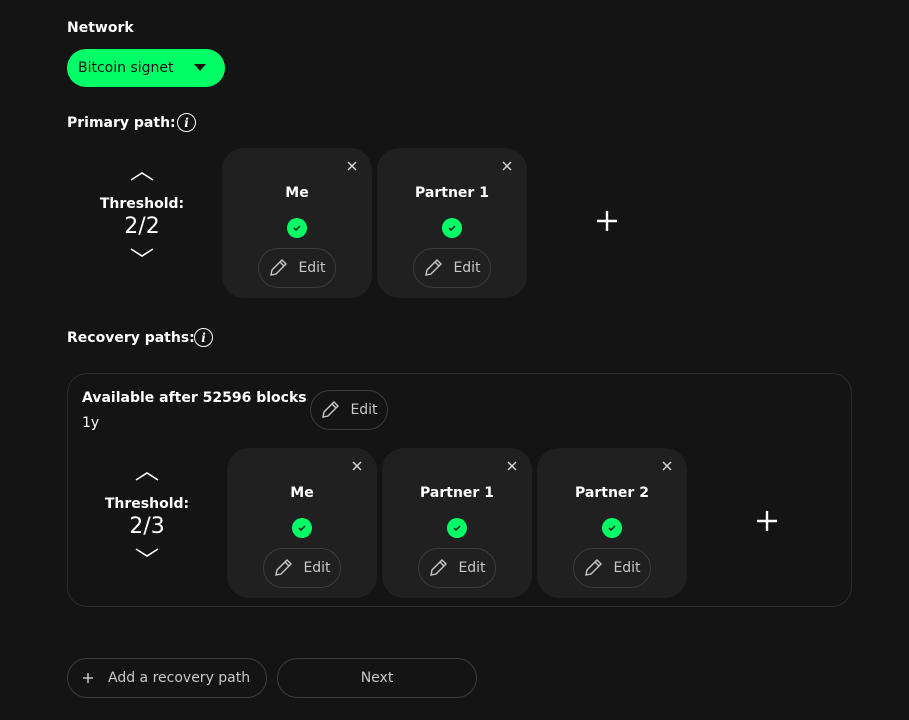 This screenshot has width=909, height=720. I want to click on edit-recovery-path-button: Edit, so click(349, 410).